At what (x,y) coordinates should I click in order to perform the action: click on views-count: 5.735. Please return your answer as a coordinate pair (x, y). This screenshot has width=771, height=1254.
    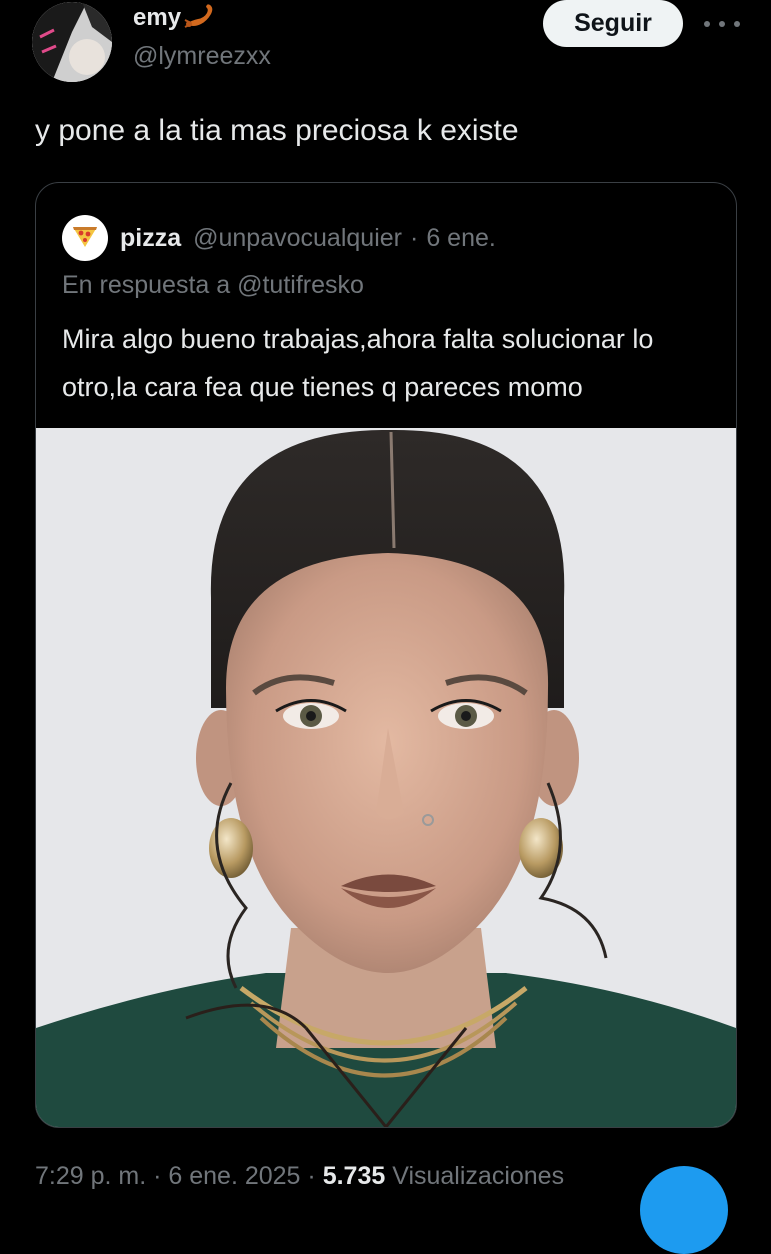
    Looking at the image, I should click on (354, 1176).